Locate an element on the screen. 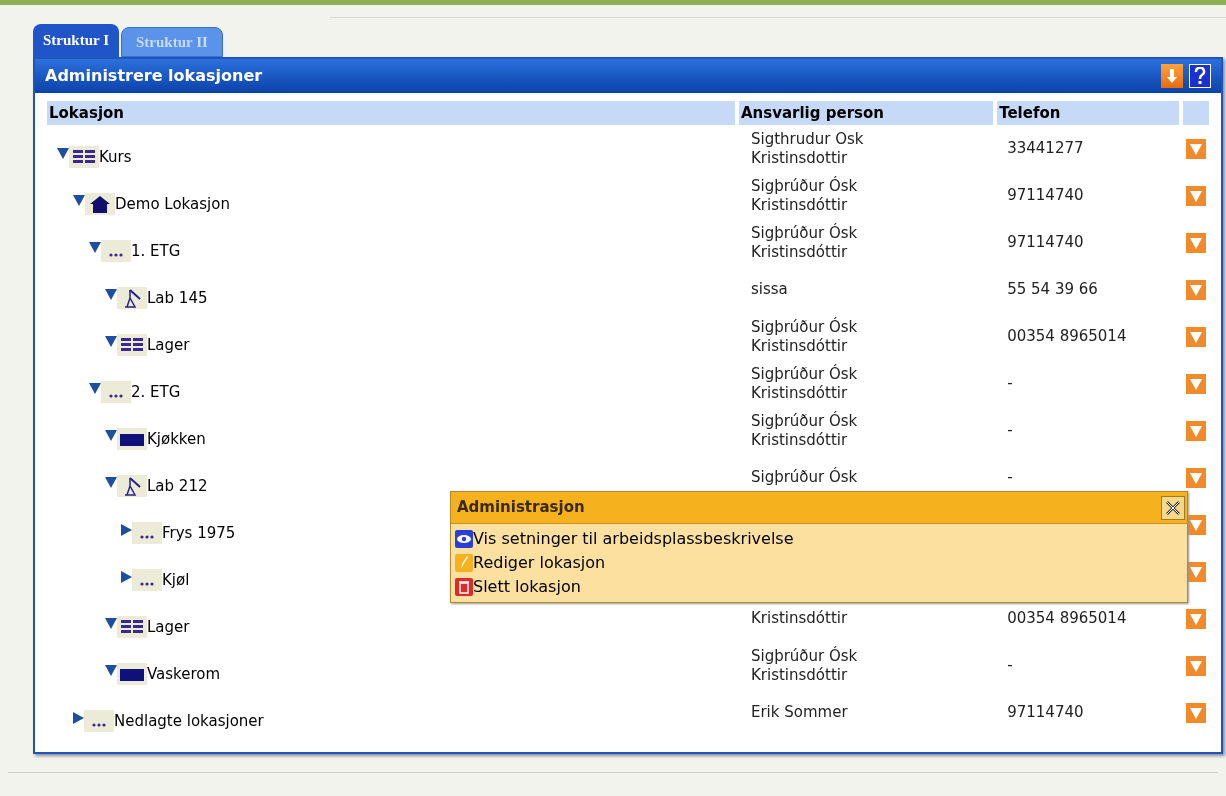  close-icon is located at coordinates (1173, 507).